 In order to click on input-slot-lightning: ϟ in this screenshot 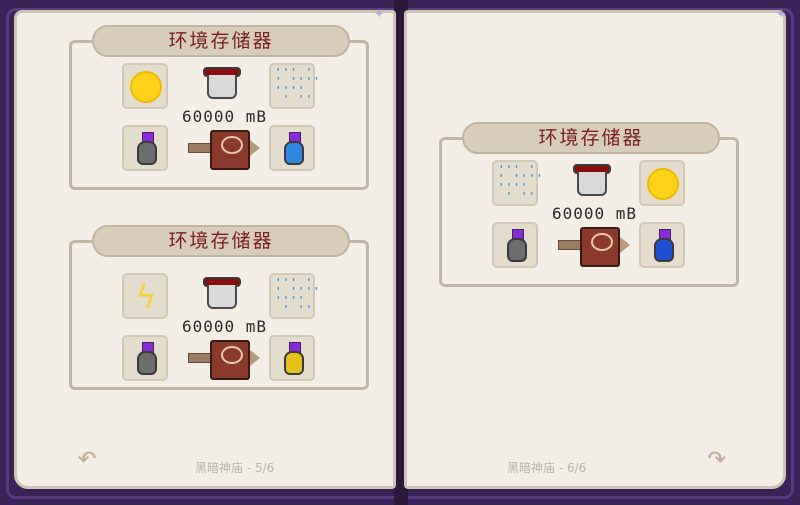, I will do `click(145, 296)`.